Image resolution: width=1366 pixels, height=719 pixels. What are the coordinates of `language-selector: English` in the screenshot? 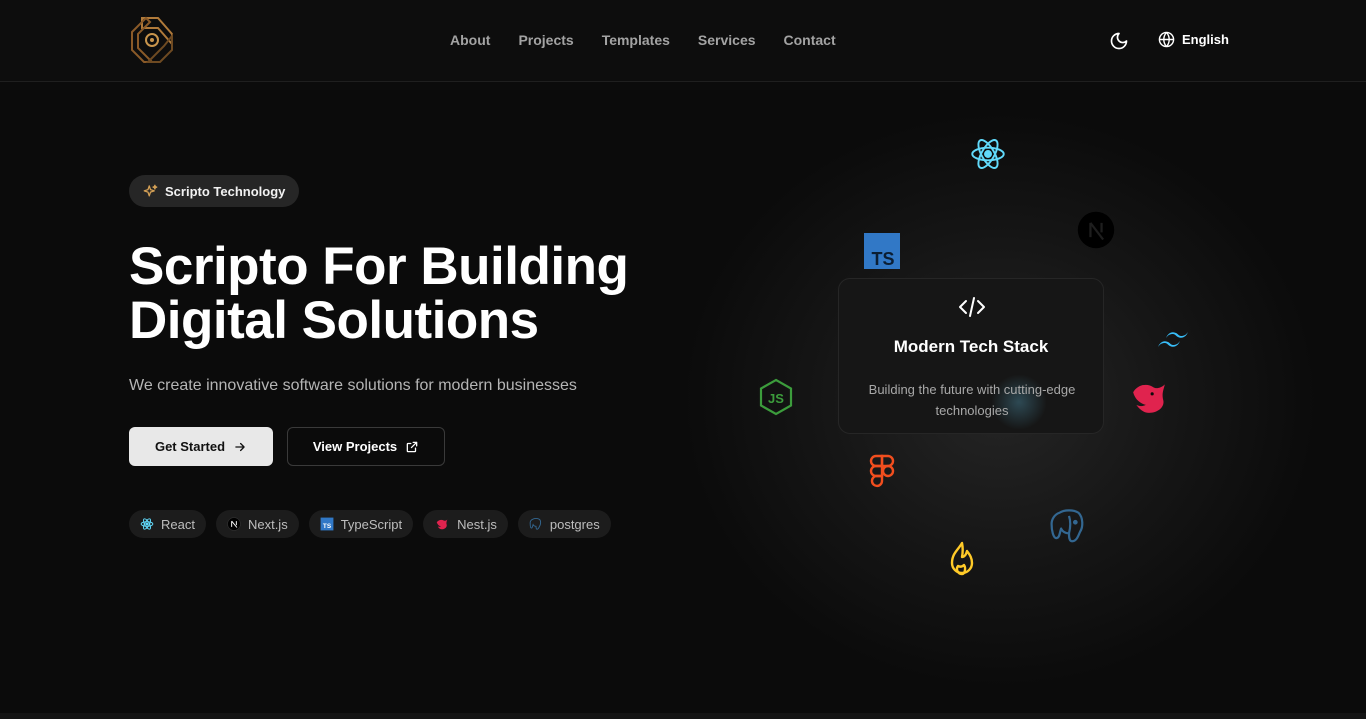 It's located at (1193, 39).